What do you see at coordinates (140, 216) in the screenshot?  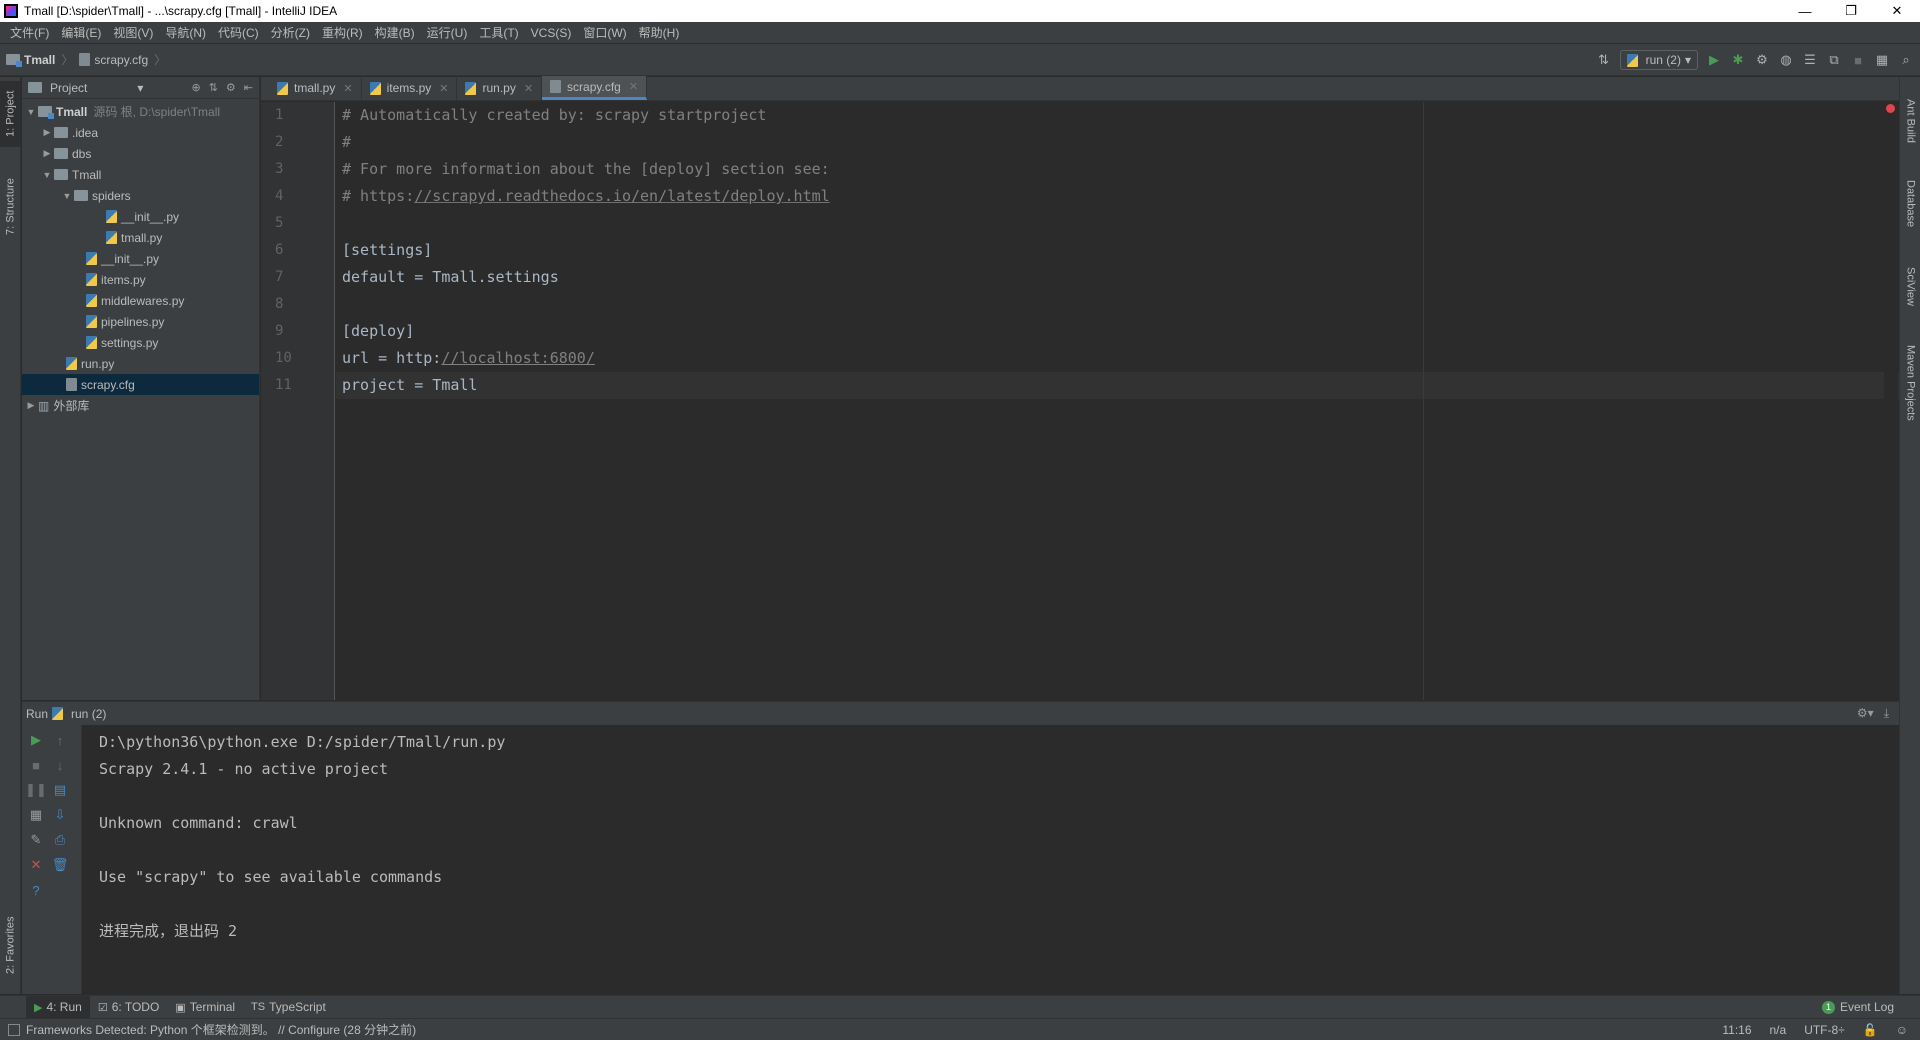 I see `tree-node-spiders-init: __init__.py` at bounding box center [140, 216].